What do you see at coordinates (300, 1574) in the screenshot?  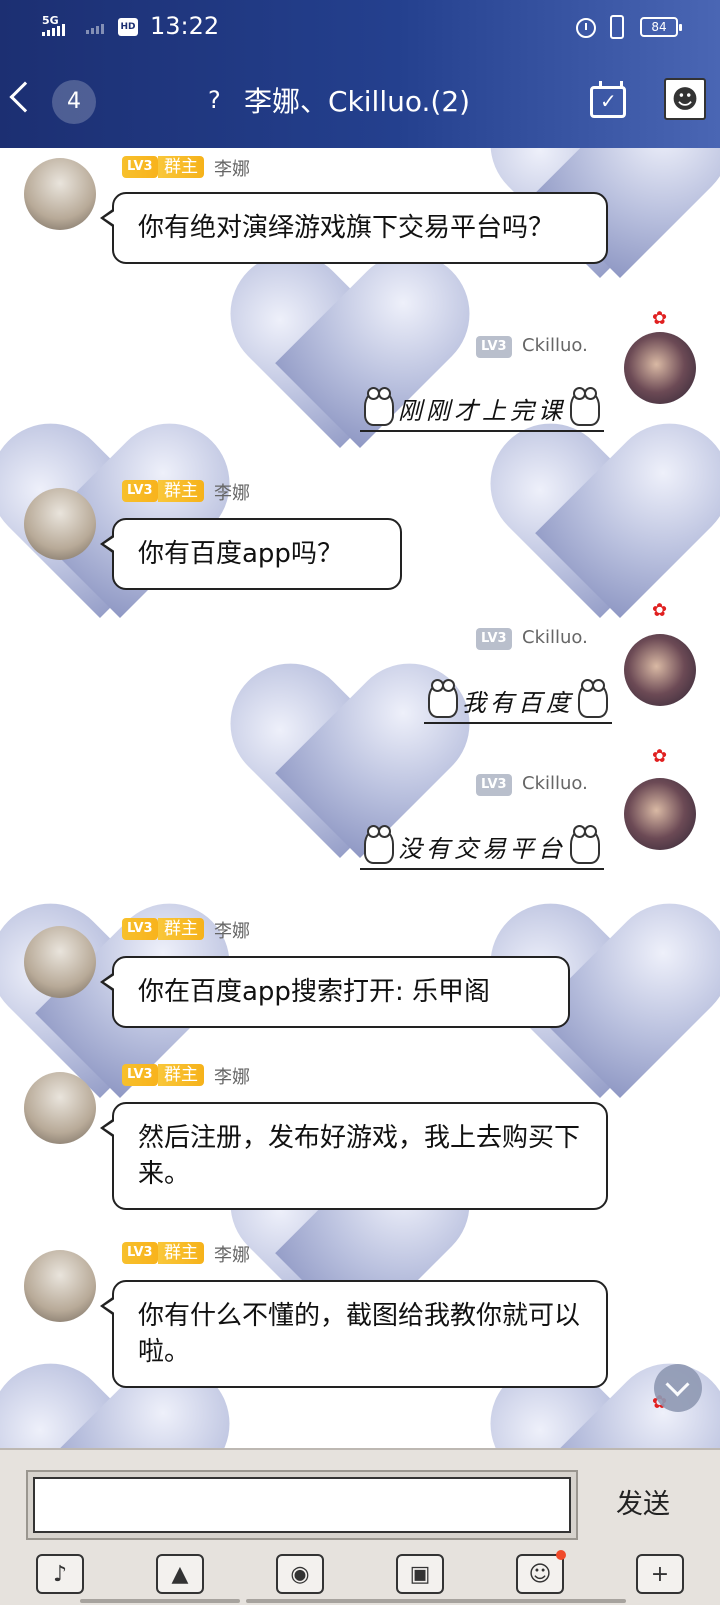 I see `camera-icon: ◉` at bounding box center [300, 1574].